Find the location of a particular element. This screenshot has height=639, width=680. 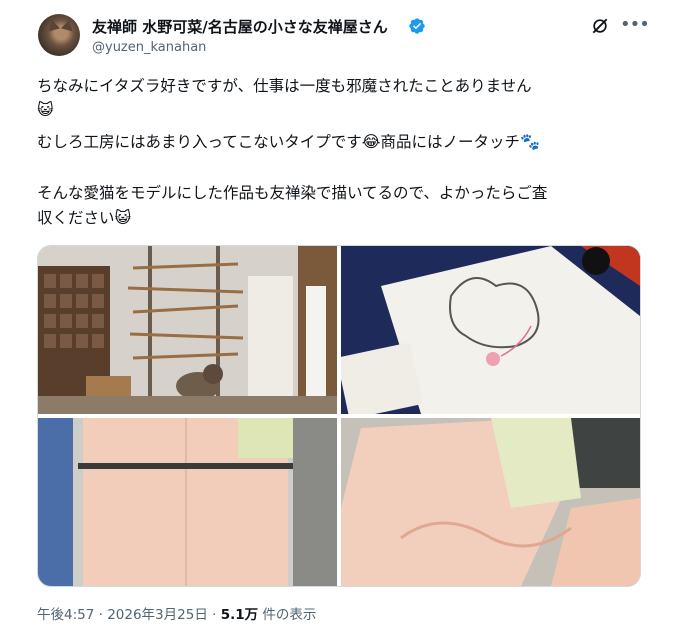

verified-badge-icon is located at coordinates (417, 26).